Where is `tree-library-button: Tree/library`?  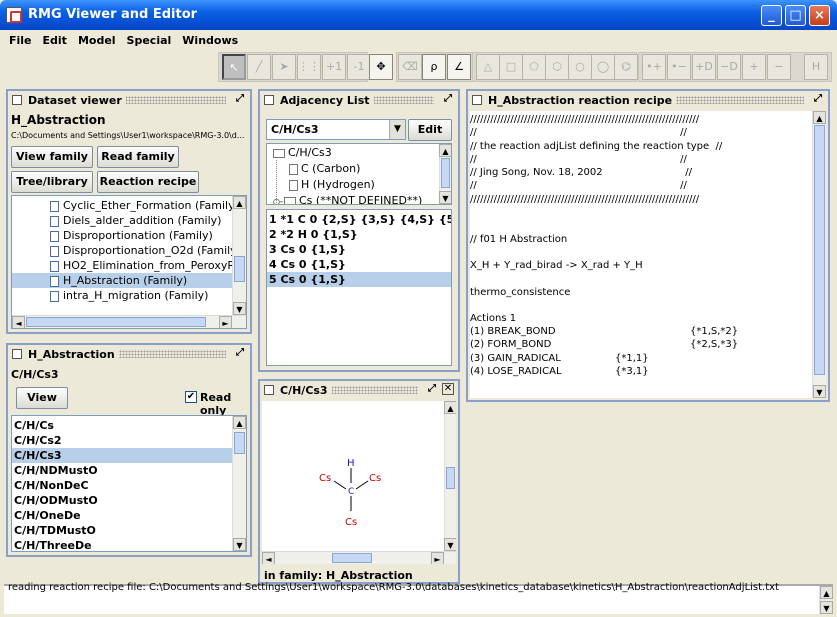 tree-library-button: Tree/library is located at coordinates (52, 182).